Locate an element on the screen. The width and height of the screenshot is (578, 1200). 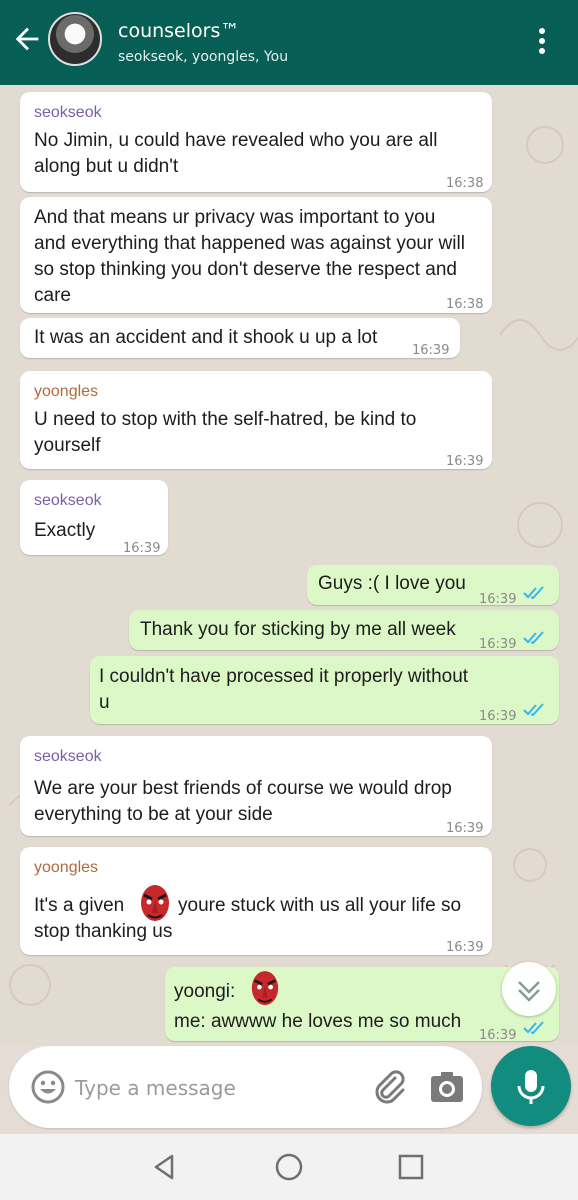
message-text: Thank you for sticking by me all week is located at coordinates (298, 629).